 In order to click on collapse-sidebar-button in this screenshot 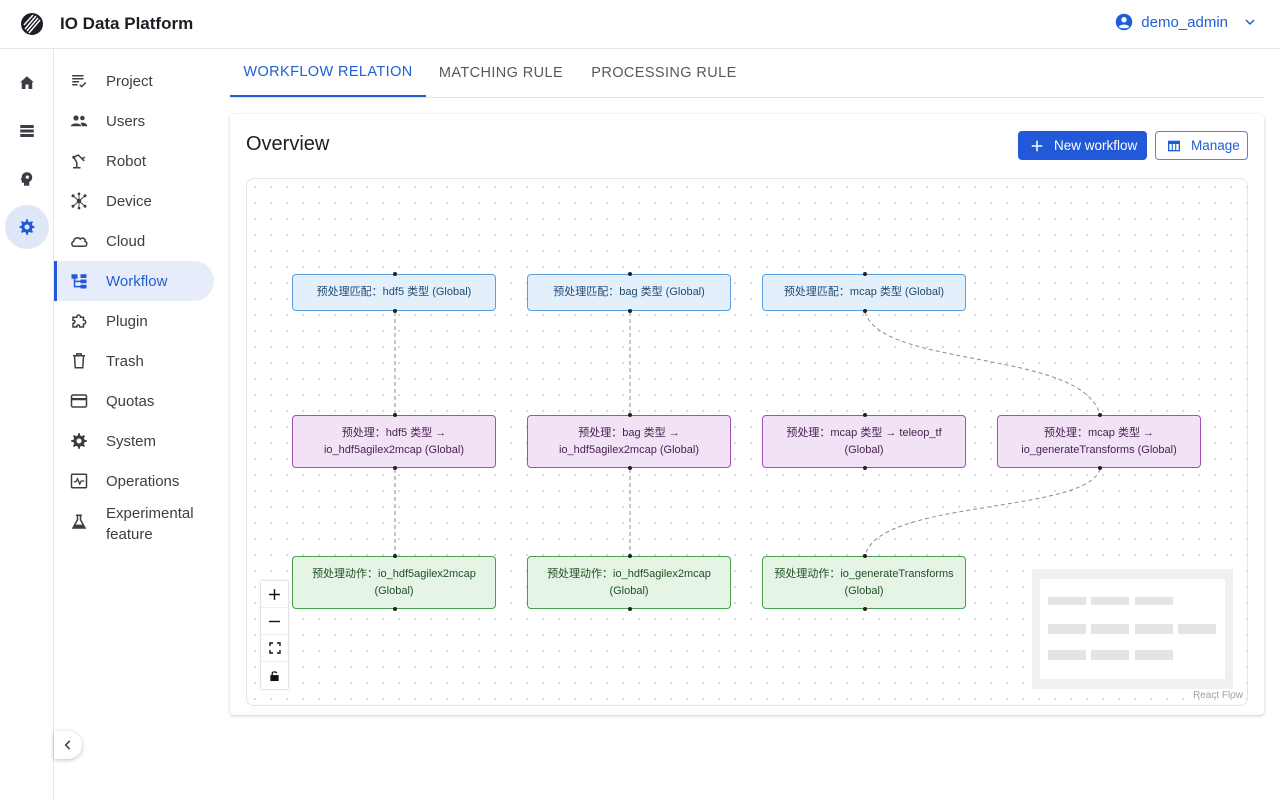, I will do `click(68, 745)`.